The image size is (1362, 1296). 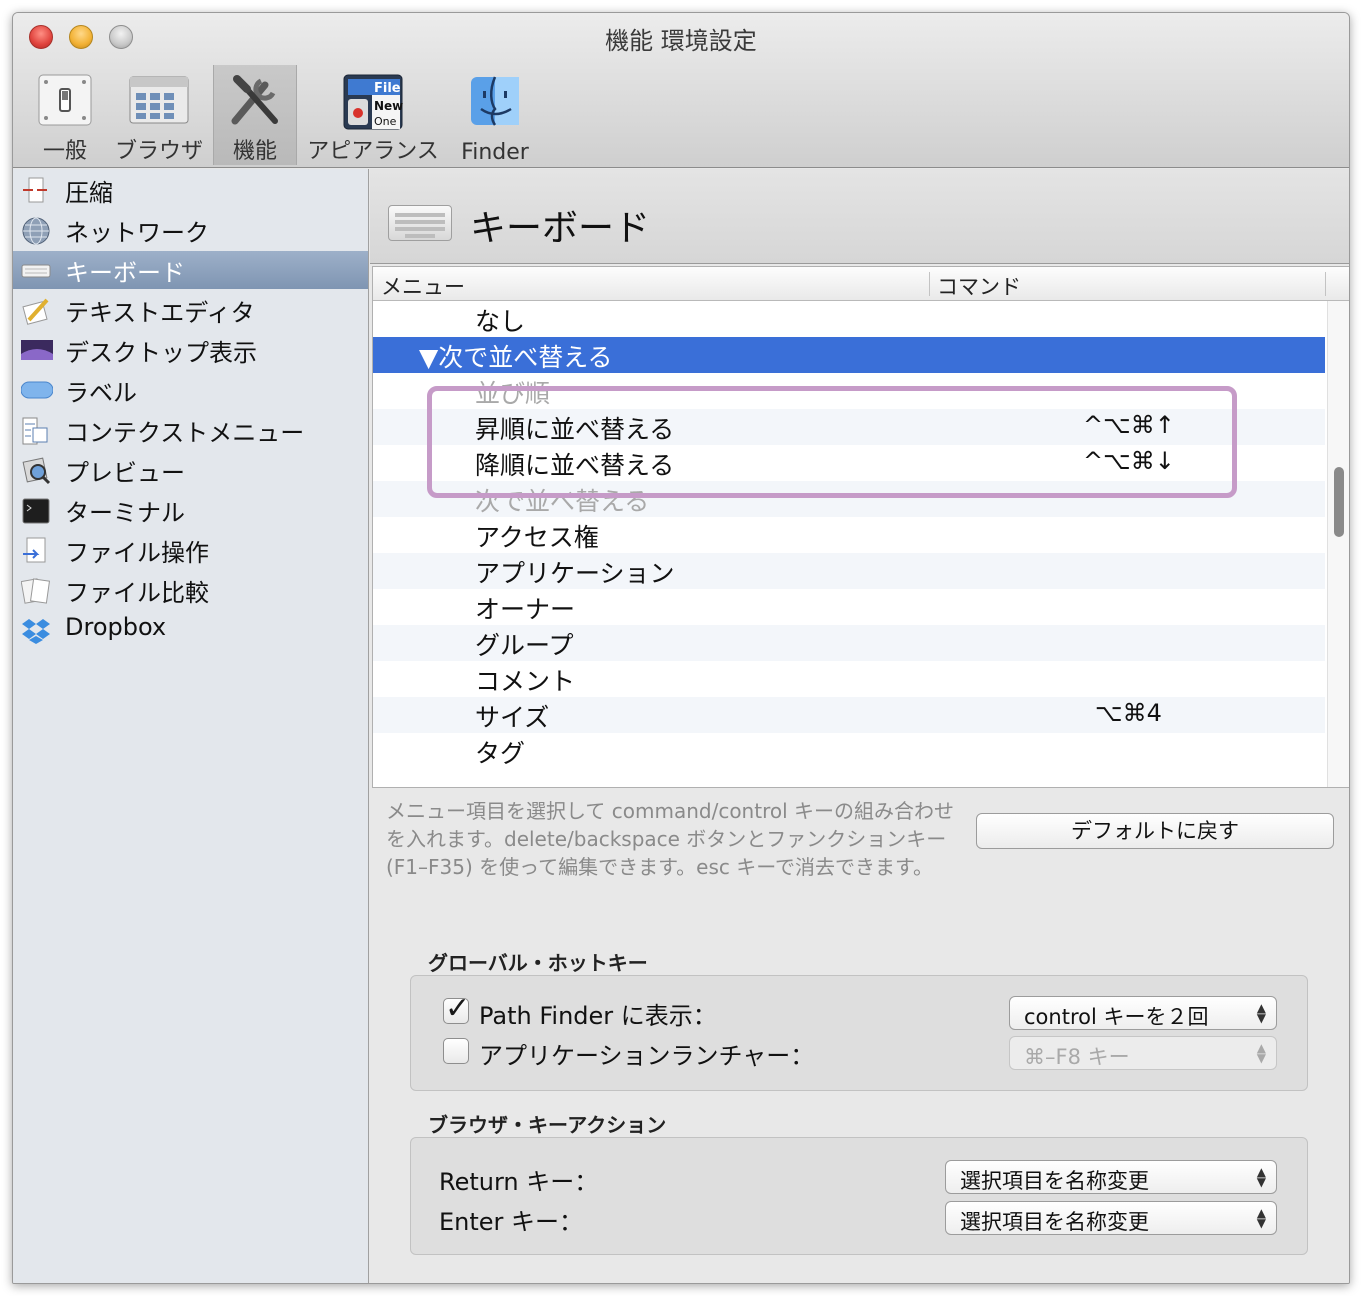 I want to click on sidebar-item-label: テキストエディタ, so click(x=160, y=313).